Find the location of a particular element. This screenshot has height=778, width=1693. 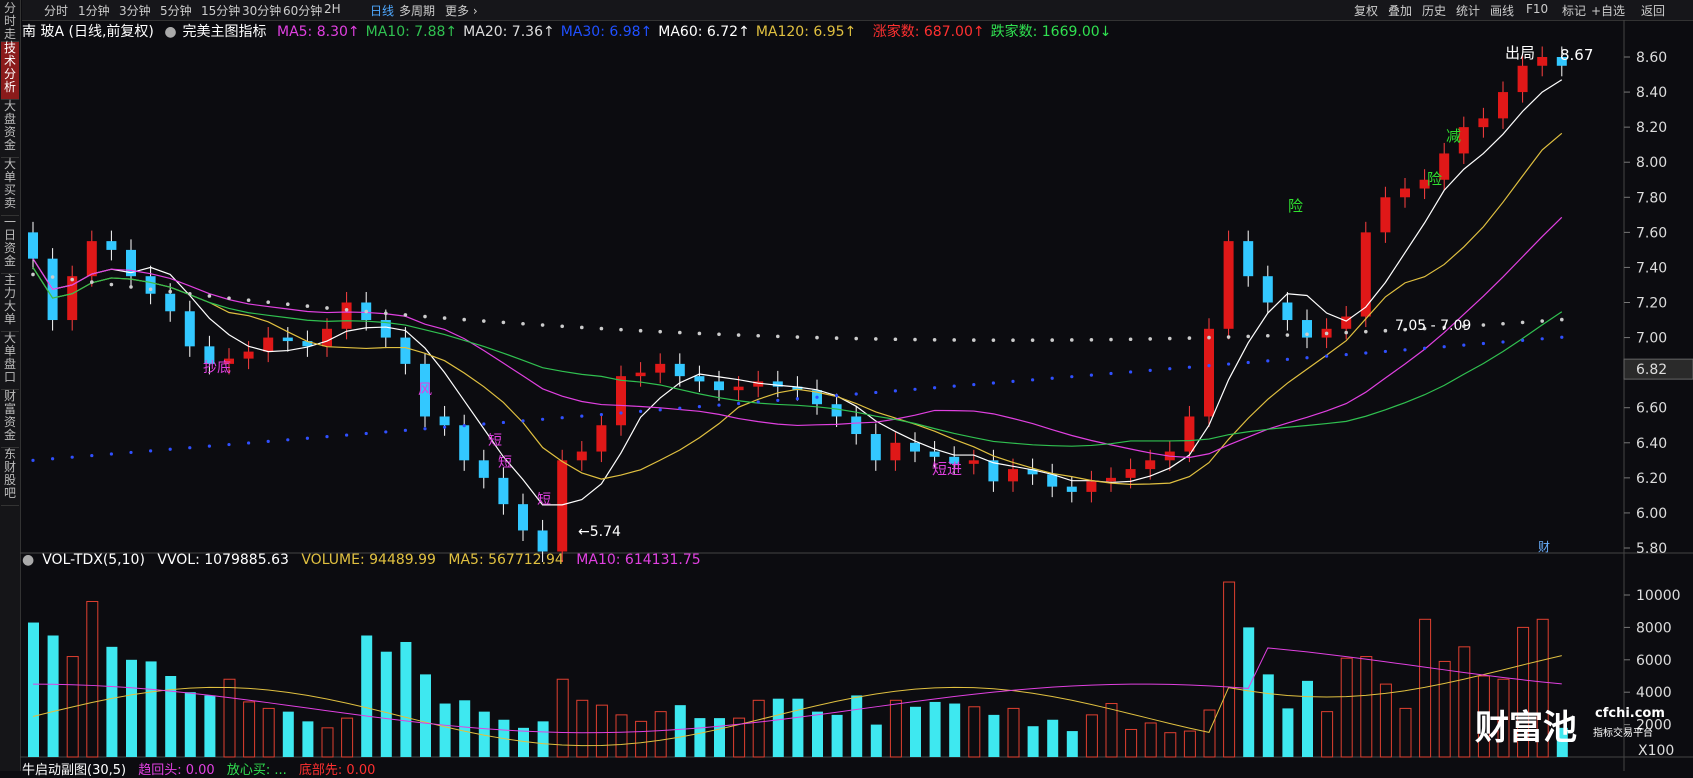

price-tick-label: 8.00 is located at coordinates (1651, 163).